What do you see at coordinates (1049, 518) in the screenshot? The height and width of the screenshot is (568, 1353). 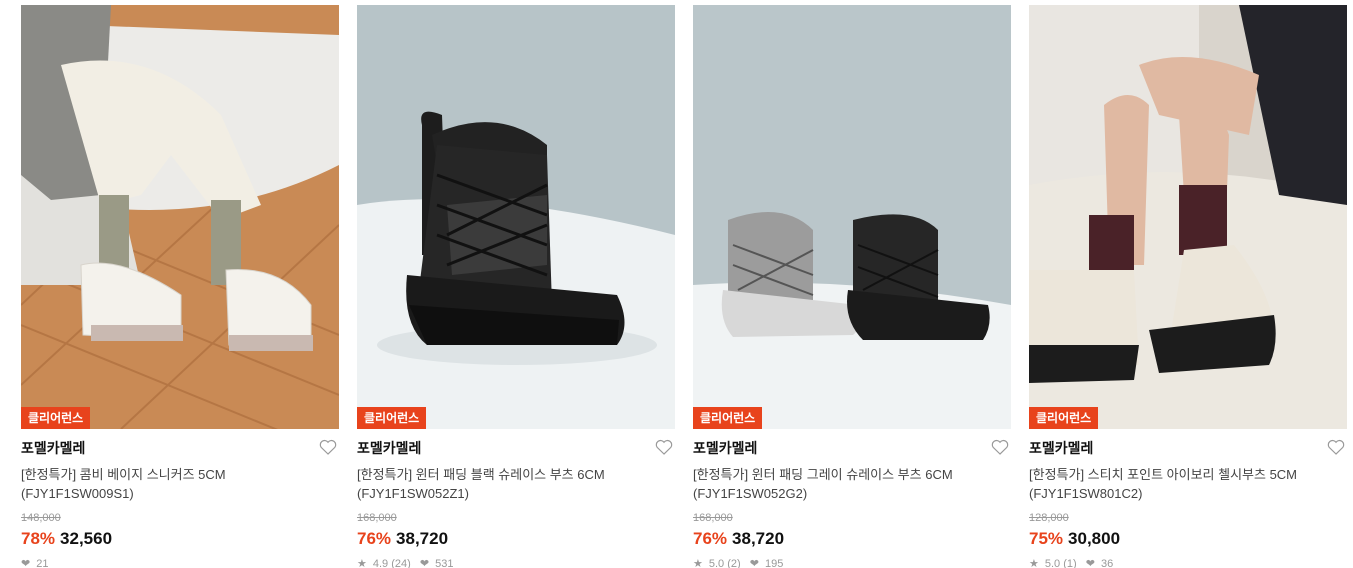 I see `original-price: 128,000` at bounding box center [1049, 518].